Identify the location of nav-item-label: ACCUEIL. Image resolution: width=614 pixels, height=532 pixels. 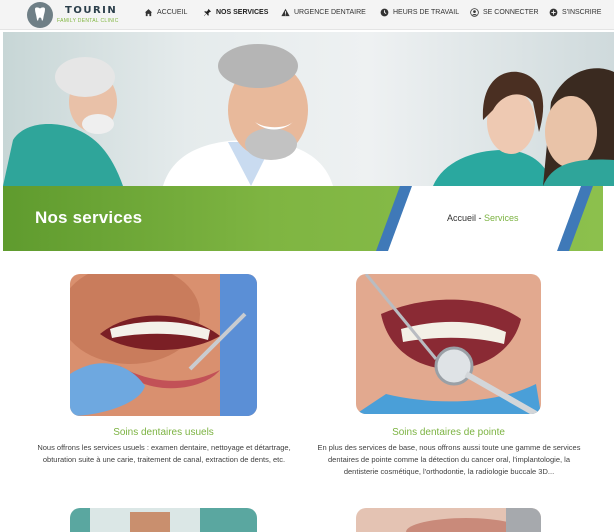
(172, 12).